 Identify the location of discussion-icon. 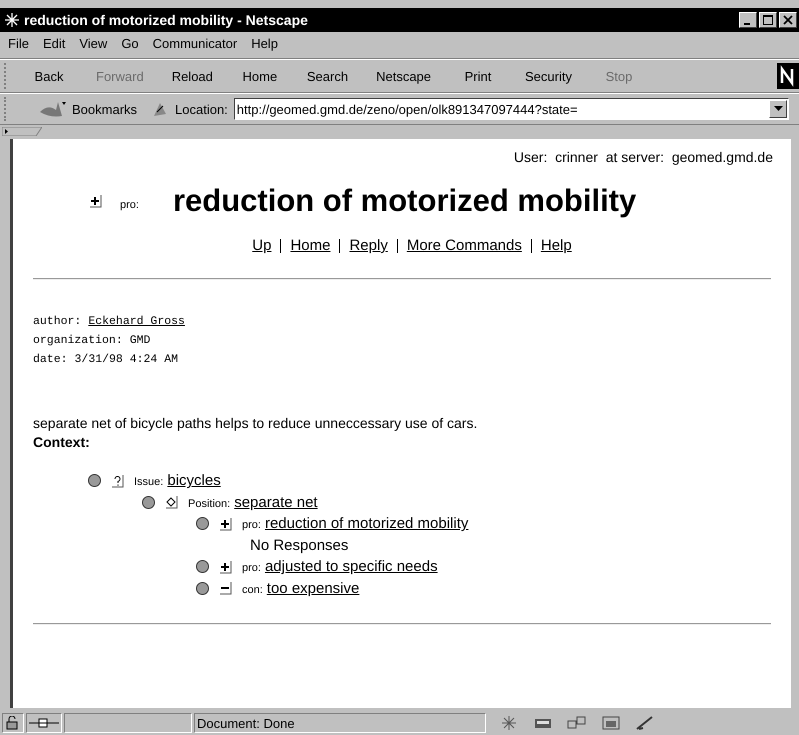
(577, 723).